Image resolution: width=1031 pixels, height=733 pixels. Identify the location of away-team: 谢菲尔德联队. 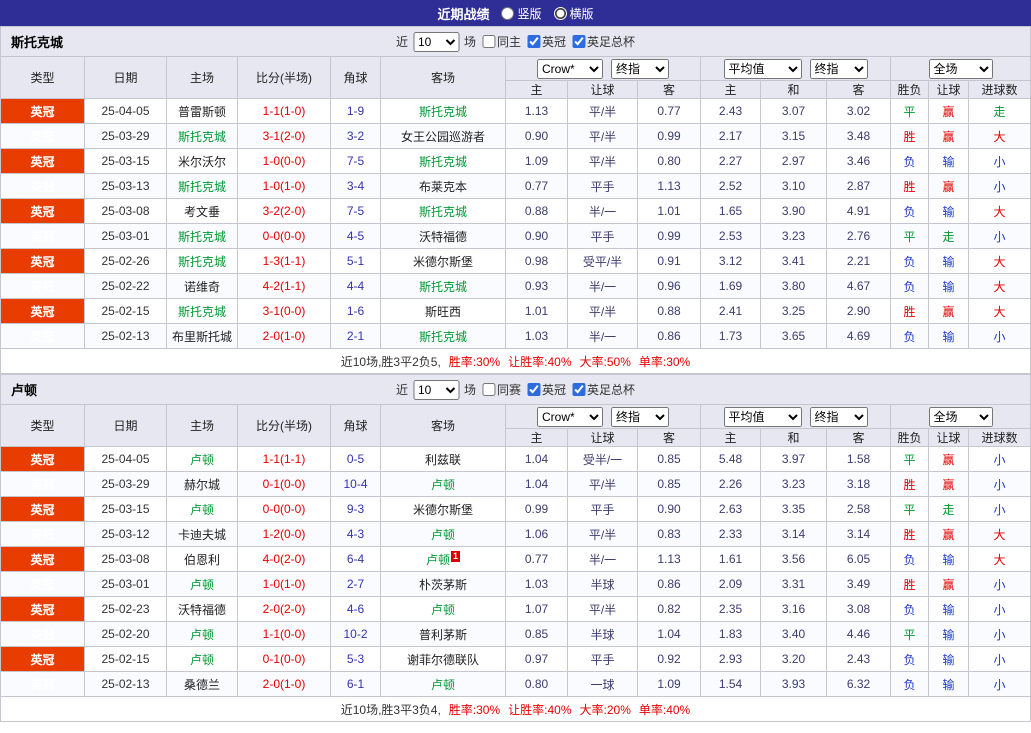
(443, 659).